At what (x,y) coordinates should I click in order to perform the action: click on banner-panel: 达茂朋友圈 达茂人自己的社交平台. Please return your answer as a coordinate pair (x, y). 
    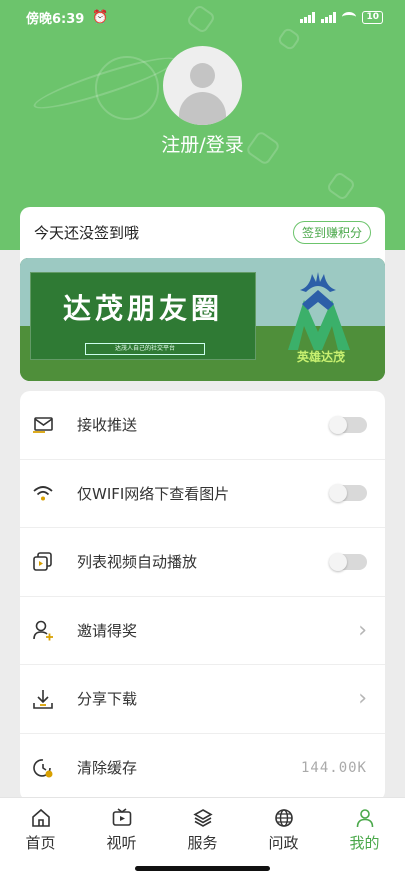
    Looking at the image, I should click on (143, 316).